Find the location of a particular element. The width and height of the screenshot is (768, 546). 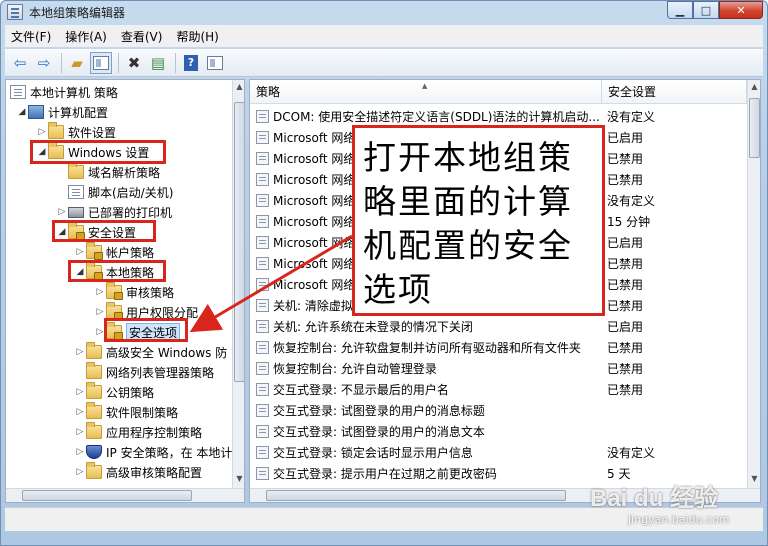

tree-item-advanced-audit: ▷ 高级审核策略配置 is located at coordinates (138, 472).